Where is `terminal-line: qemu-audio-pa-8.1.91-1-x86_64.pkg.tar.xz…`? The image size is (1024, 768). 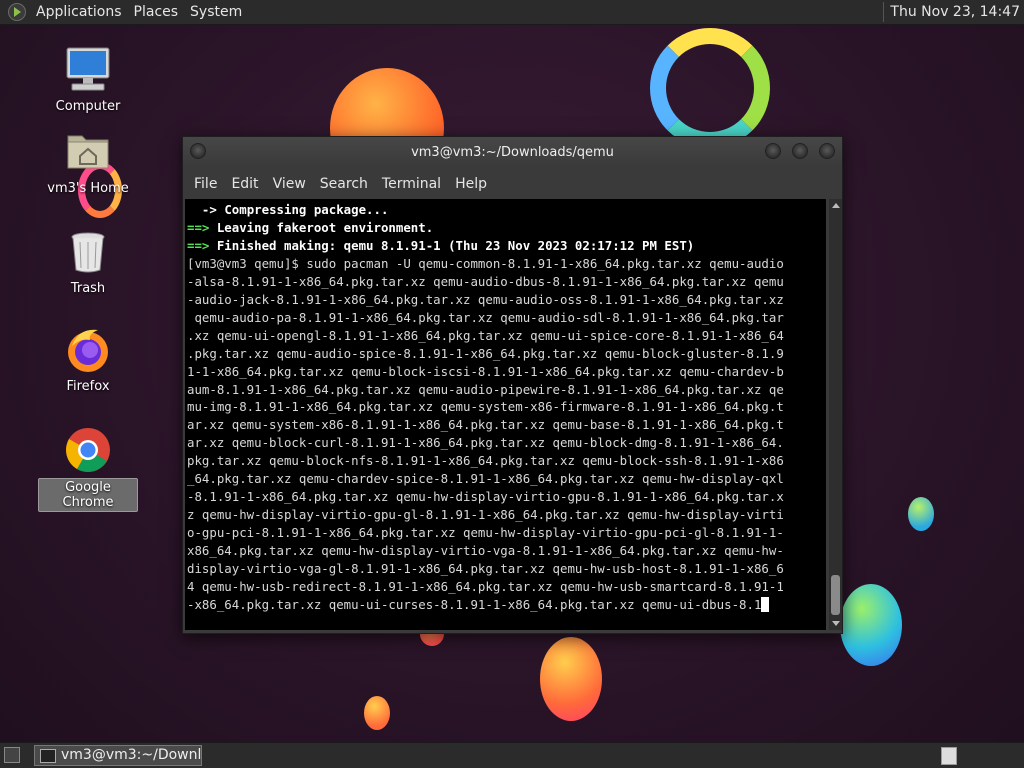 terminal-line: qemu-audio-pa-8.1.91-1-x86_64.pkg.tar.xz… is located at coordinates (506, 318).